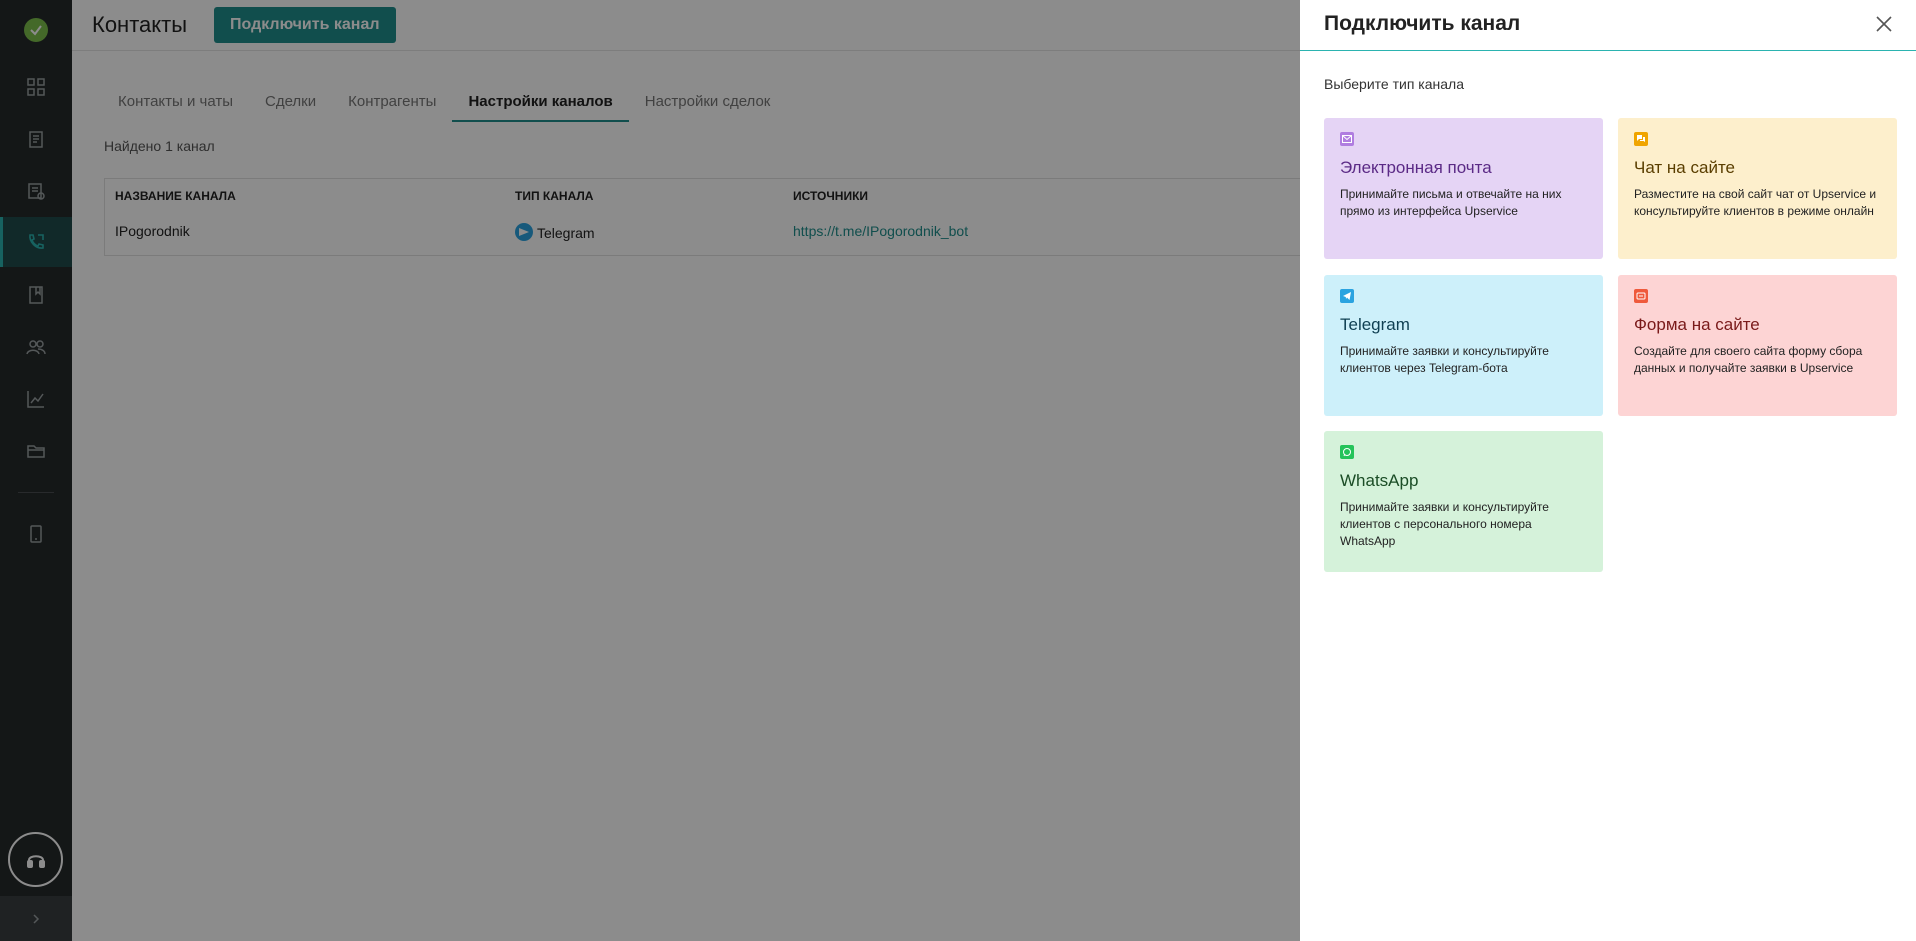  I want to click on form-icon, so click(1641, 296).